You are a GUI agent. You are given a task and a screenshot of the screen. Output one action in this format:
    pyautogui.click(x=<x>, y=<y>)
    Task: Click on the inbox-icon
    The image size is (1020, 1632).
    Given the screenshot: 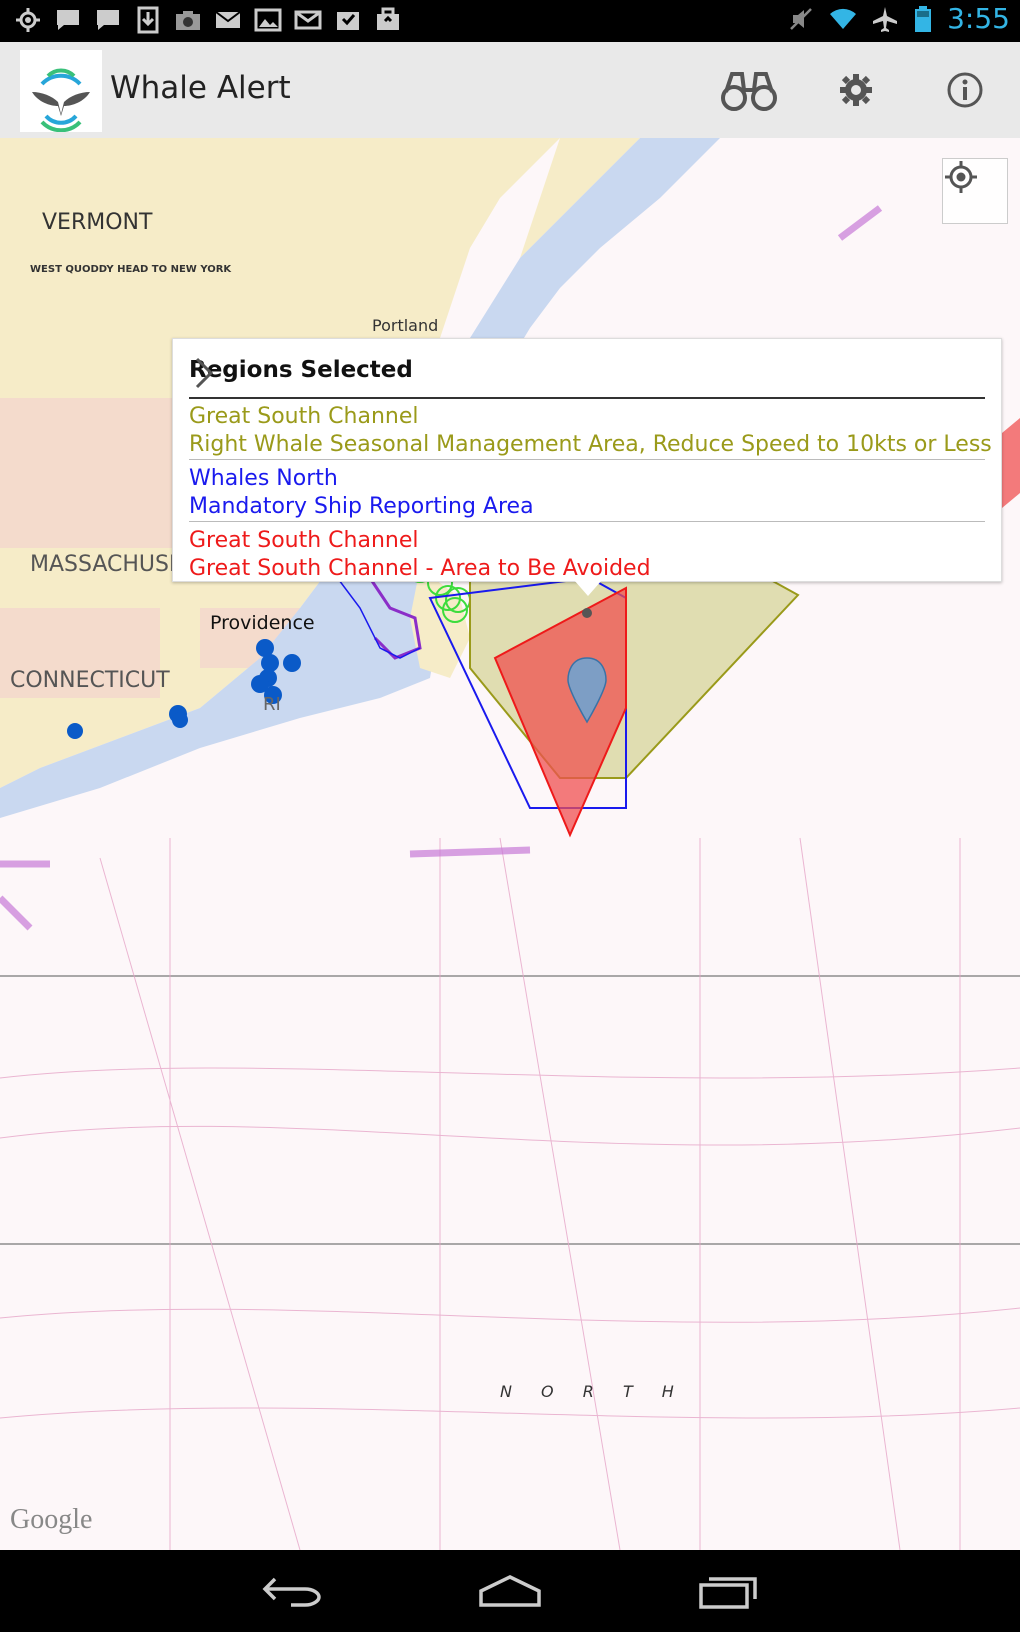 What is the action you would take?
    pyautogui.click(x=348, y=21)
    